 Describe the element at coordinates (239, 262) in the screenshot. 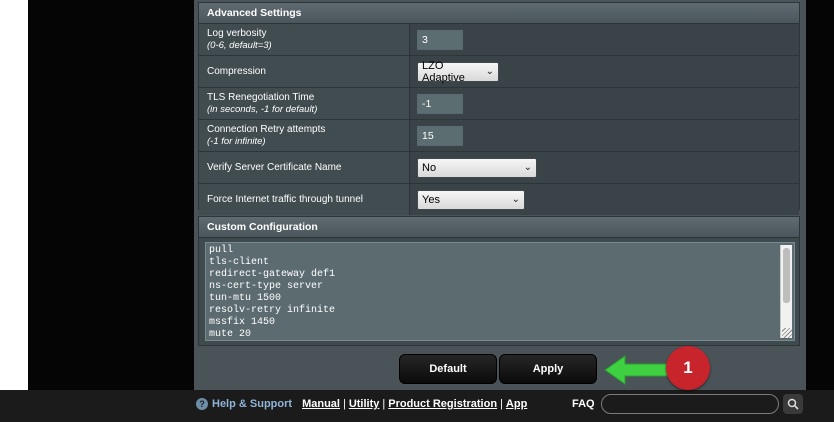

I see `config-line: tls-client` at that location.